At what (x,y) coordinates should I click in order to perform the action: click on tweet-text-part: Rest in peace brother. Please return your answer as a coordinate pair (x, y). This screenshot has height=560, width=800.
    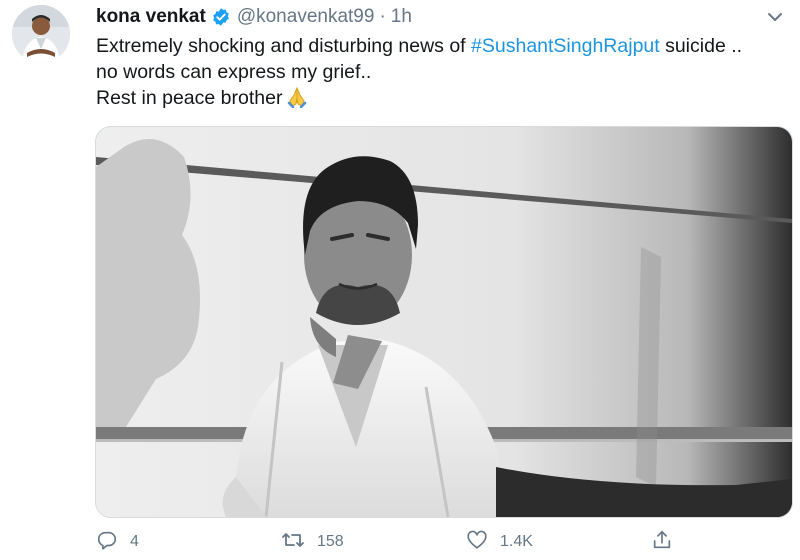
    Looking at the image, I should click on (189, 98).